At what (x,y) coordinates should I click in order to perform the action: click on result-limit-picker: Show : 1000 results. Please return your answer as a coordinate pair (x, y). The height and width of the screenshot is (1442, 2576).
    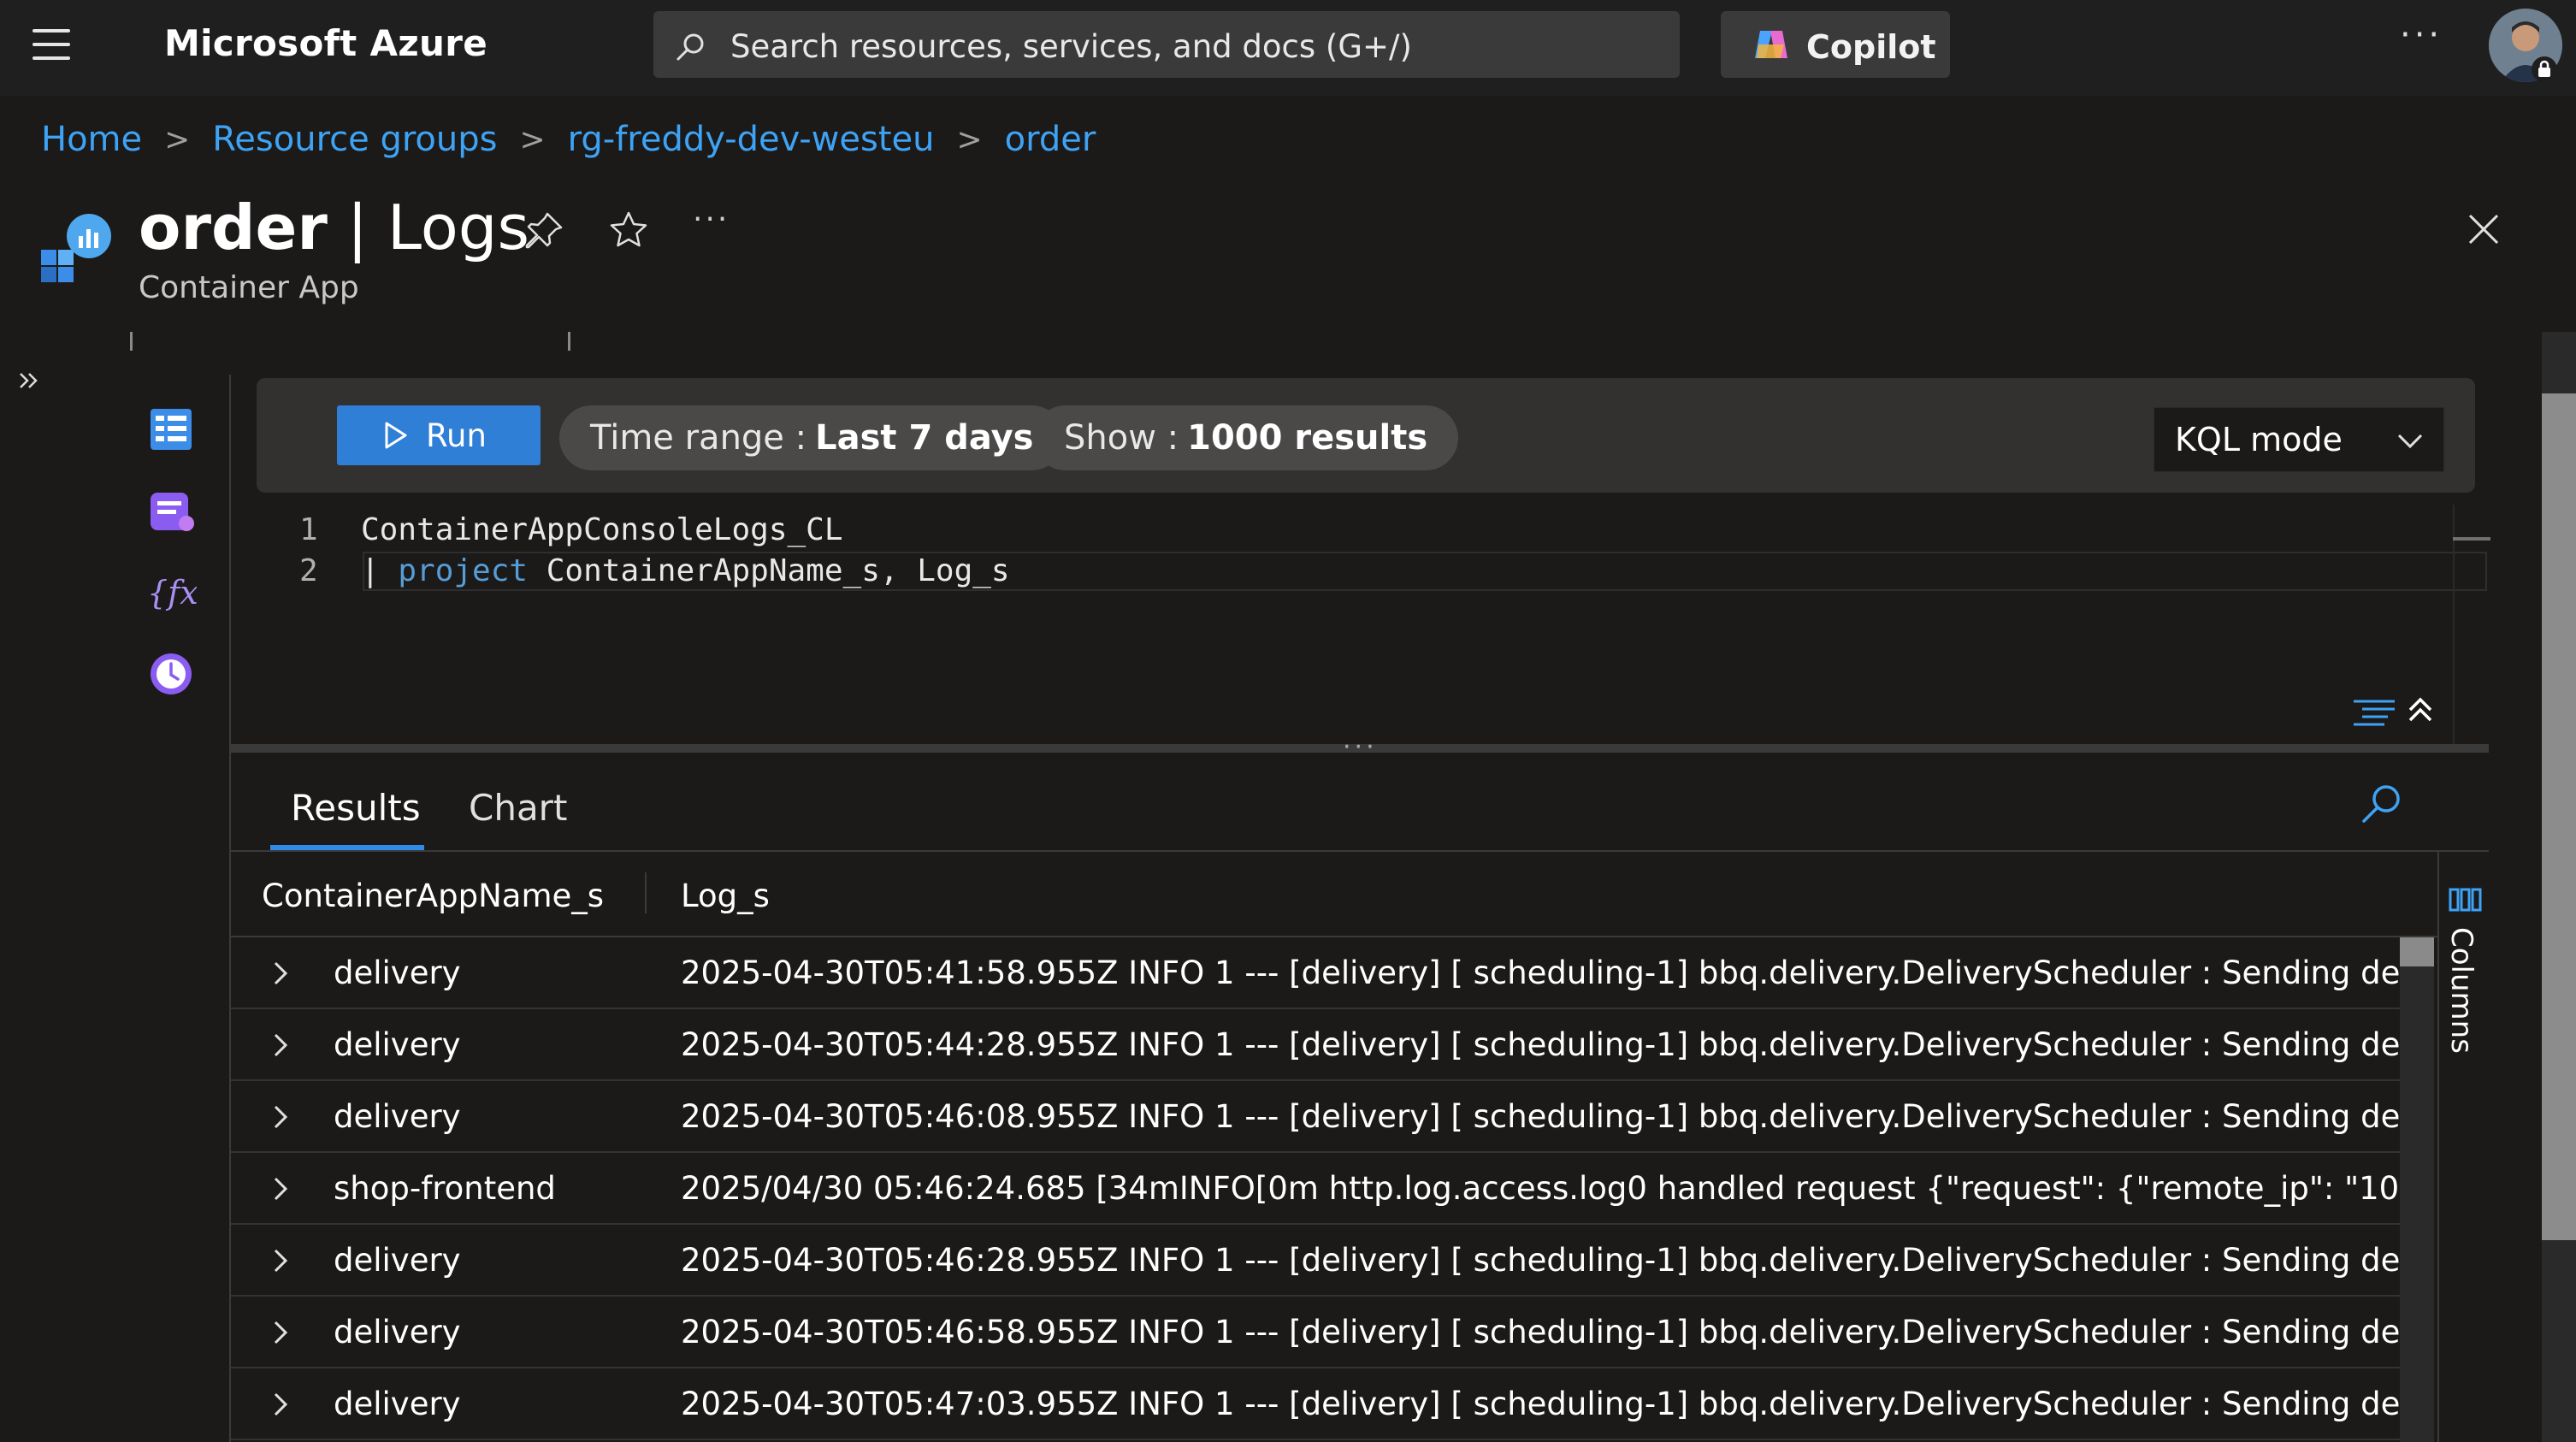
    Looking at the image, I should click on (1246, 437).